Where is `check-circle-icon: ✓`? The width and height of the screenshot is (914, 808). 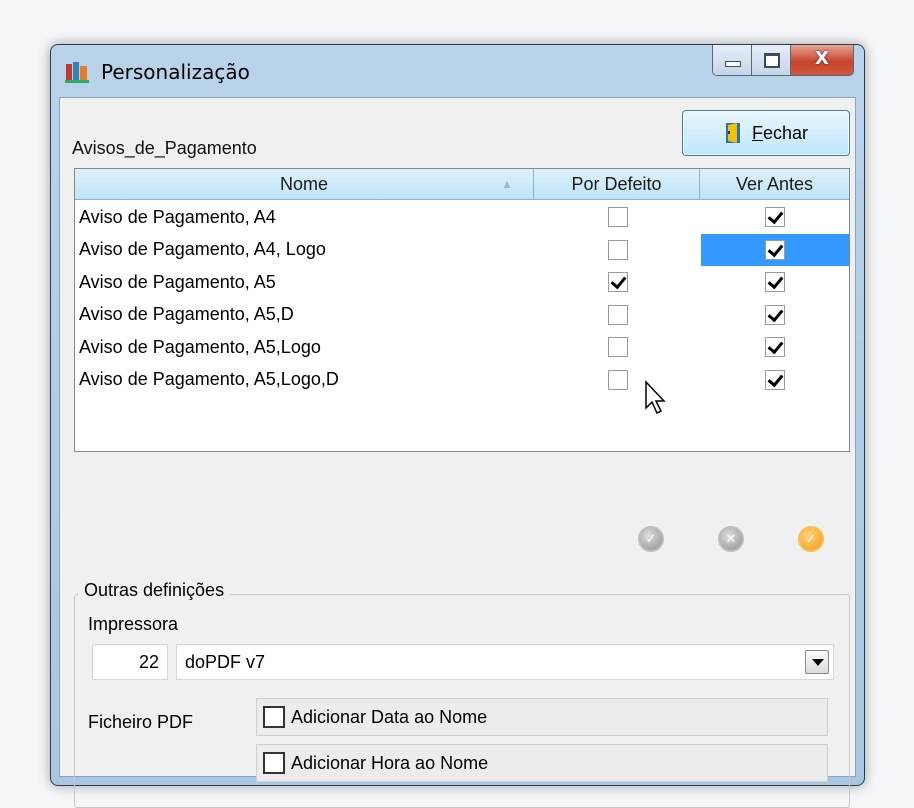 check-circle-icon: ✓ is located at coordinates (651, 539).